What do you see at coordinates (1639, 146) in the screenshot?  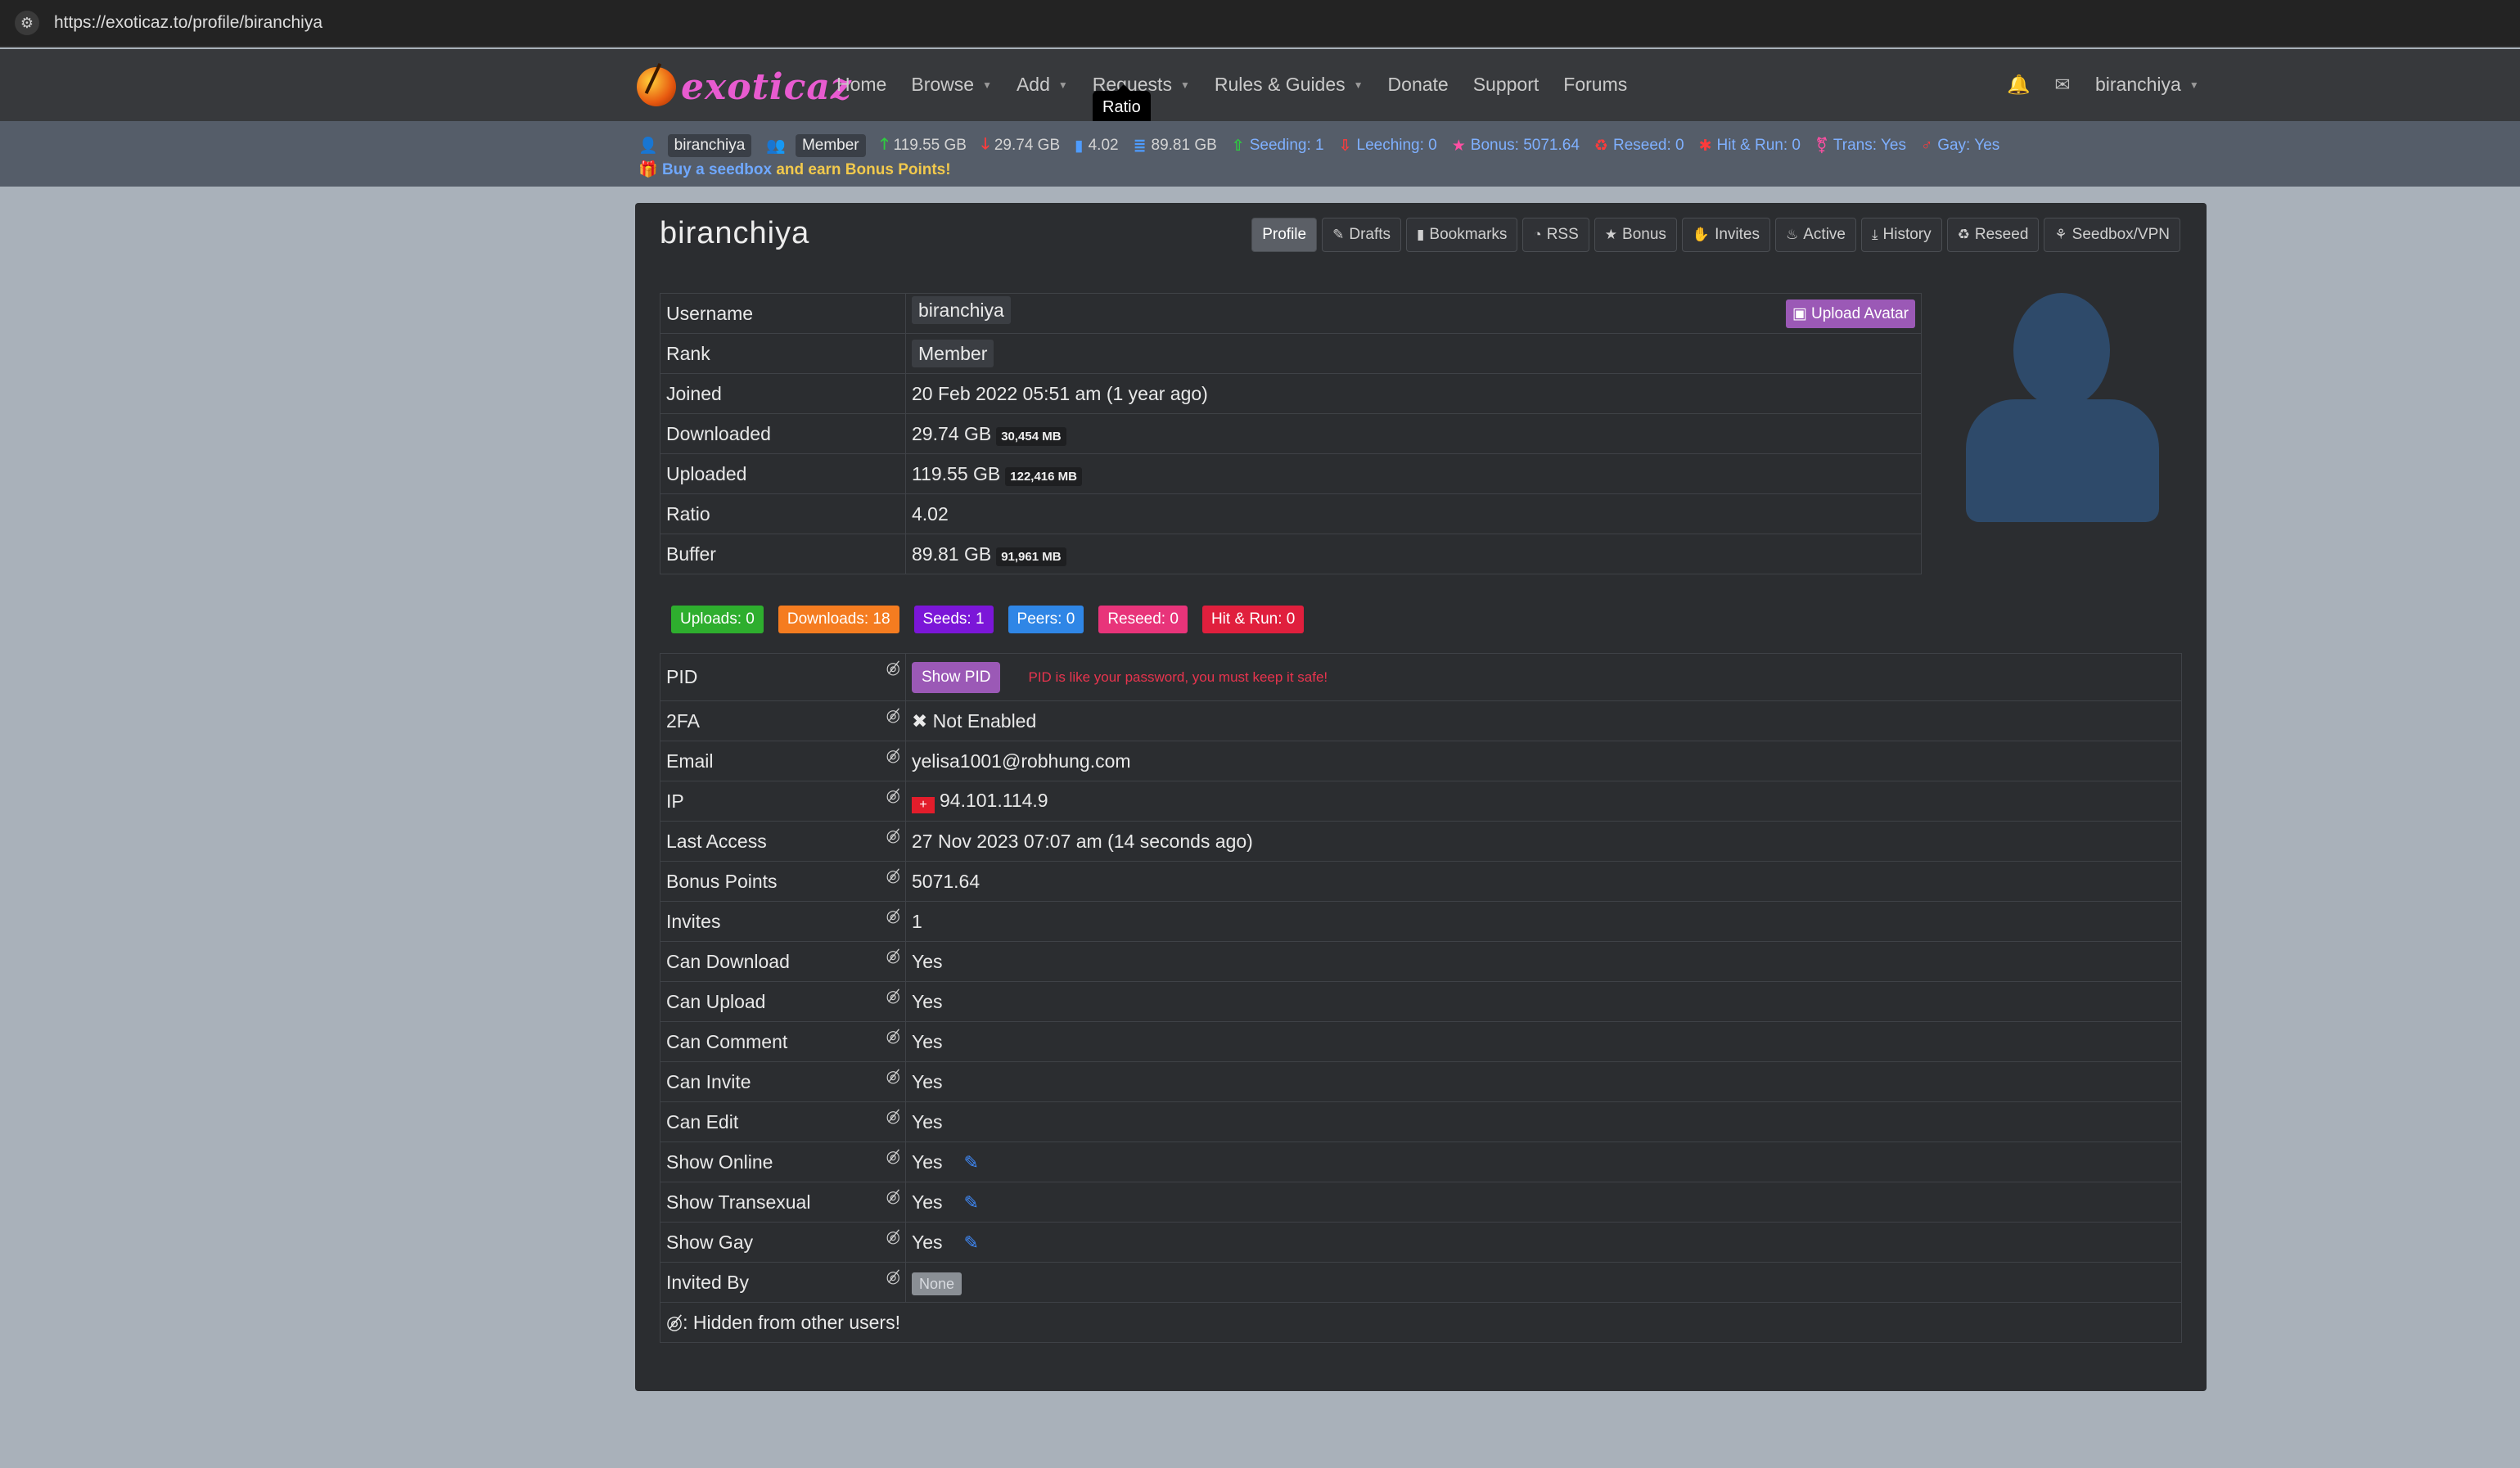 I see `stat-reseed: ♻ Reseed: 0` at bounding box center [1639, 146].